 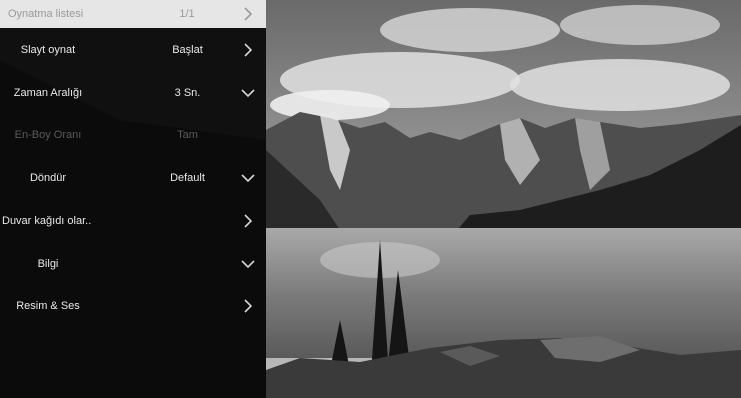 I want to click on menu-item-playlist: Oynatma listesi 1/1, so click(x=133, y=14).